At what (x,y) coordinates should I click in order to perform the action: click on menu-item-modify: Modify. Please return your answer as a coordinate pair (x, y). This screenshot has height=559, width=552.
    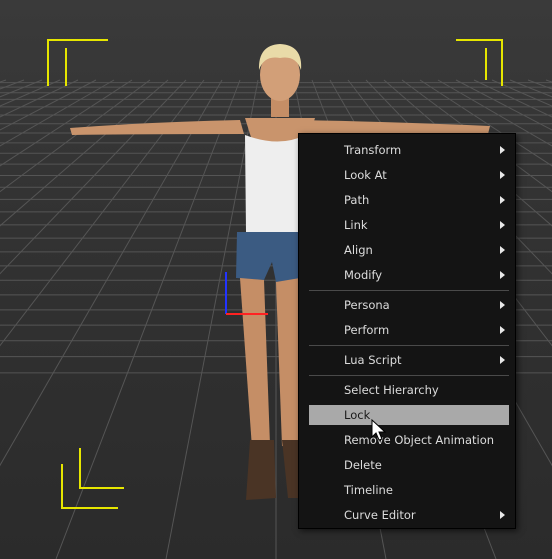
    Looking at the image, I should click on (409, 275).